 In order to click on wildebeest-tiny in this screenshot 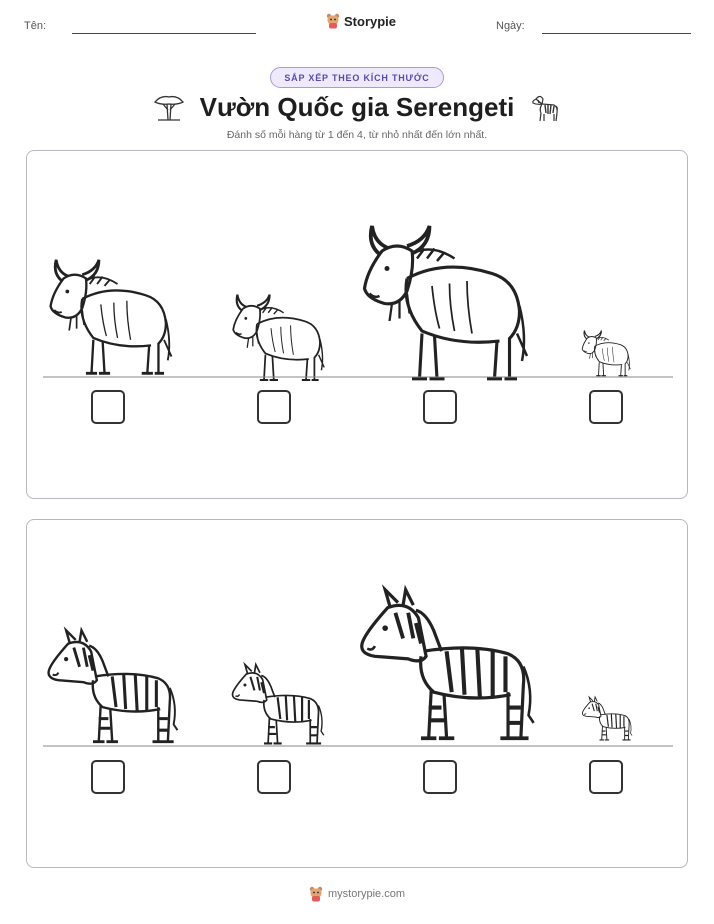, I will do `click(606, 353)`.